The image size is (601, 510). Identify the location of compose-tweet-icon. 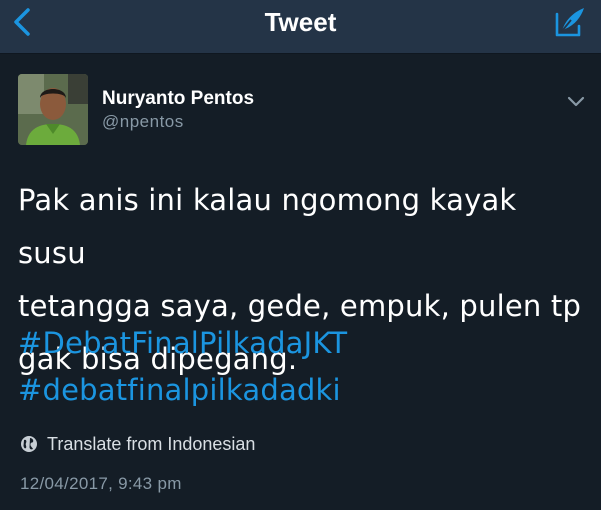
(569, 22).